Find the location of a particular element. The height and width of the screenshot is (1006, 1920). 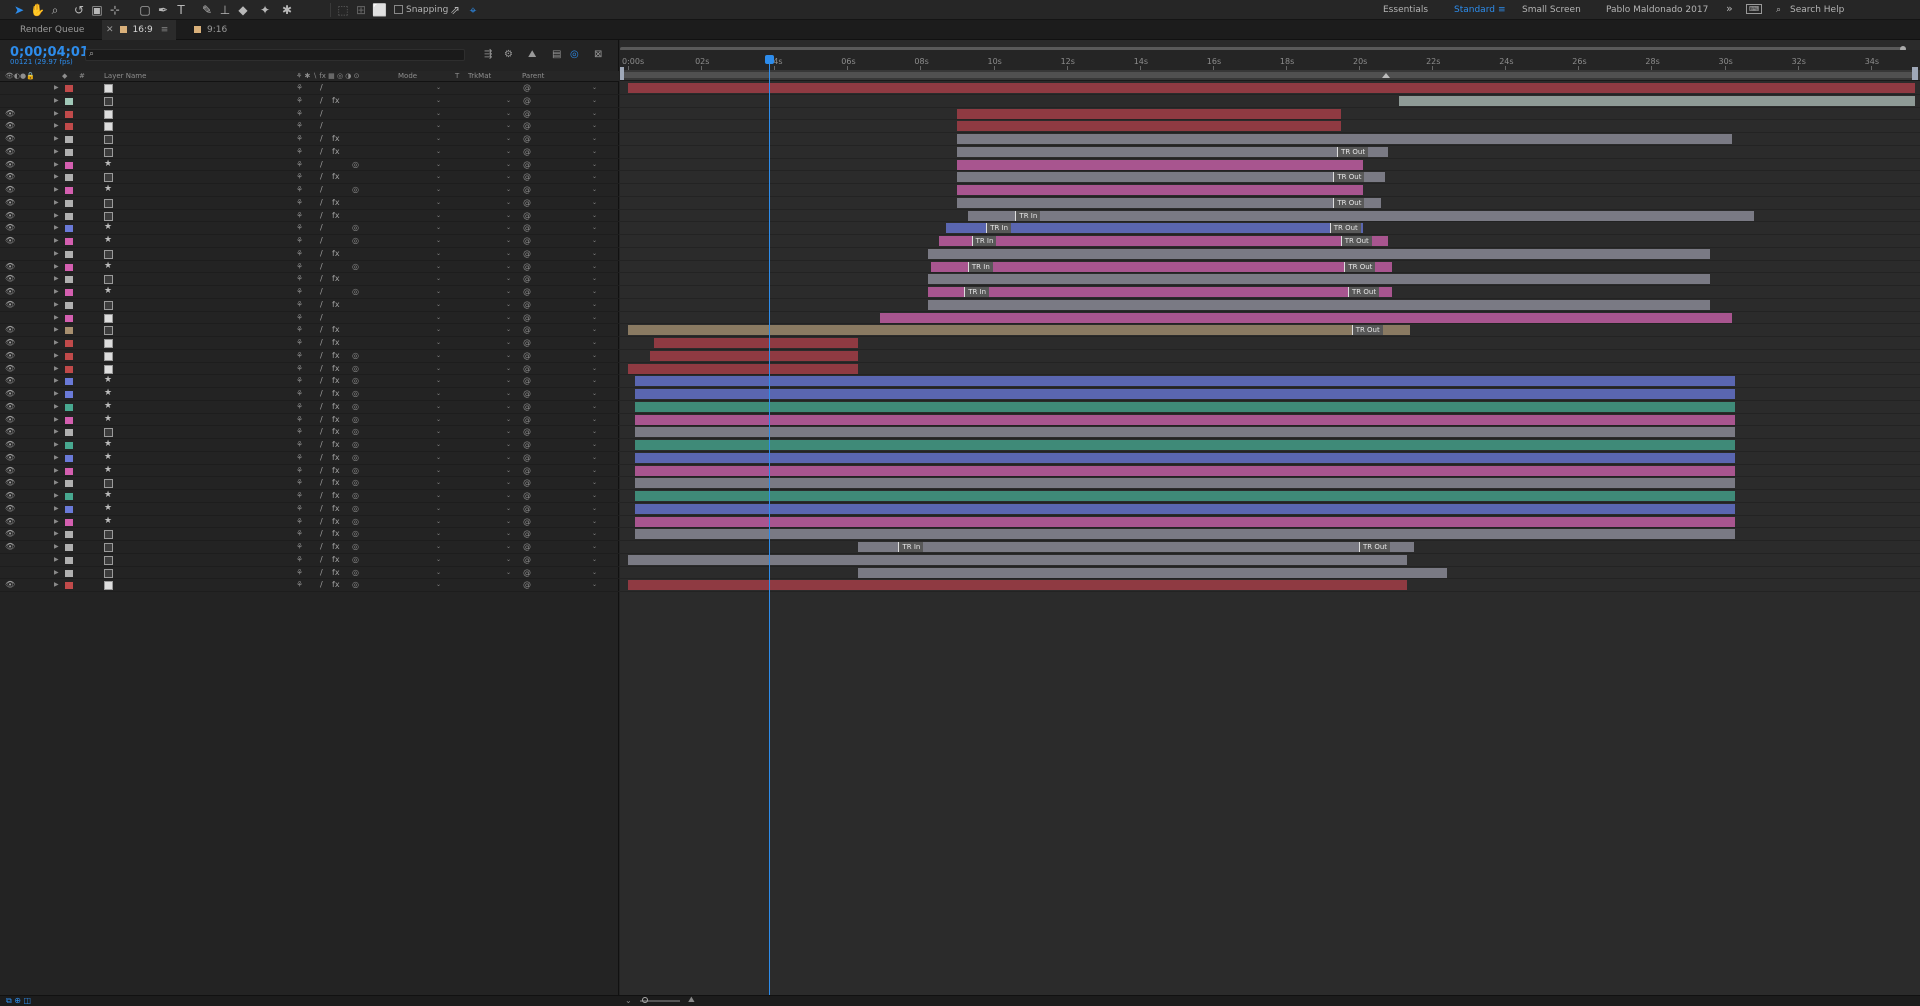

motion-blur-icon: ◎ is located at coordinates (574, 54).